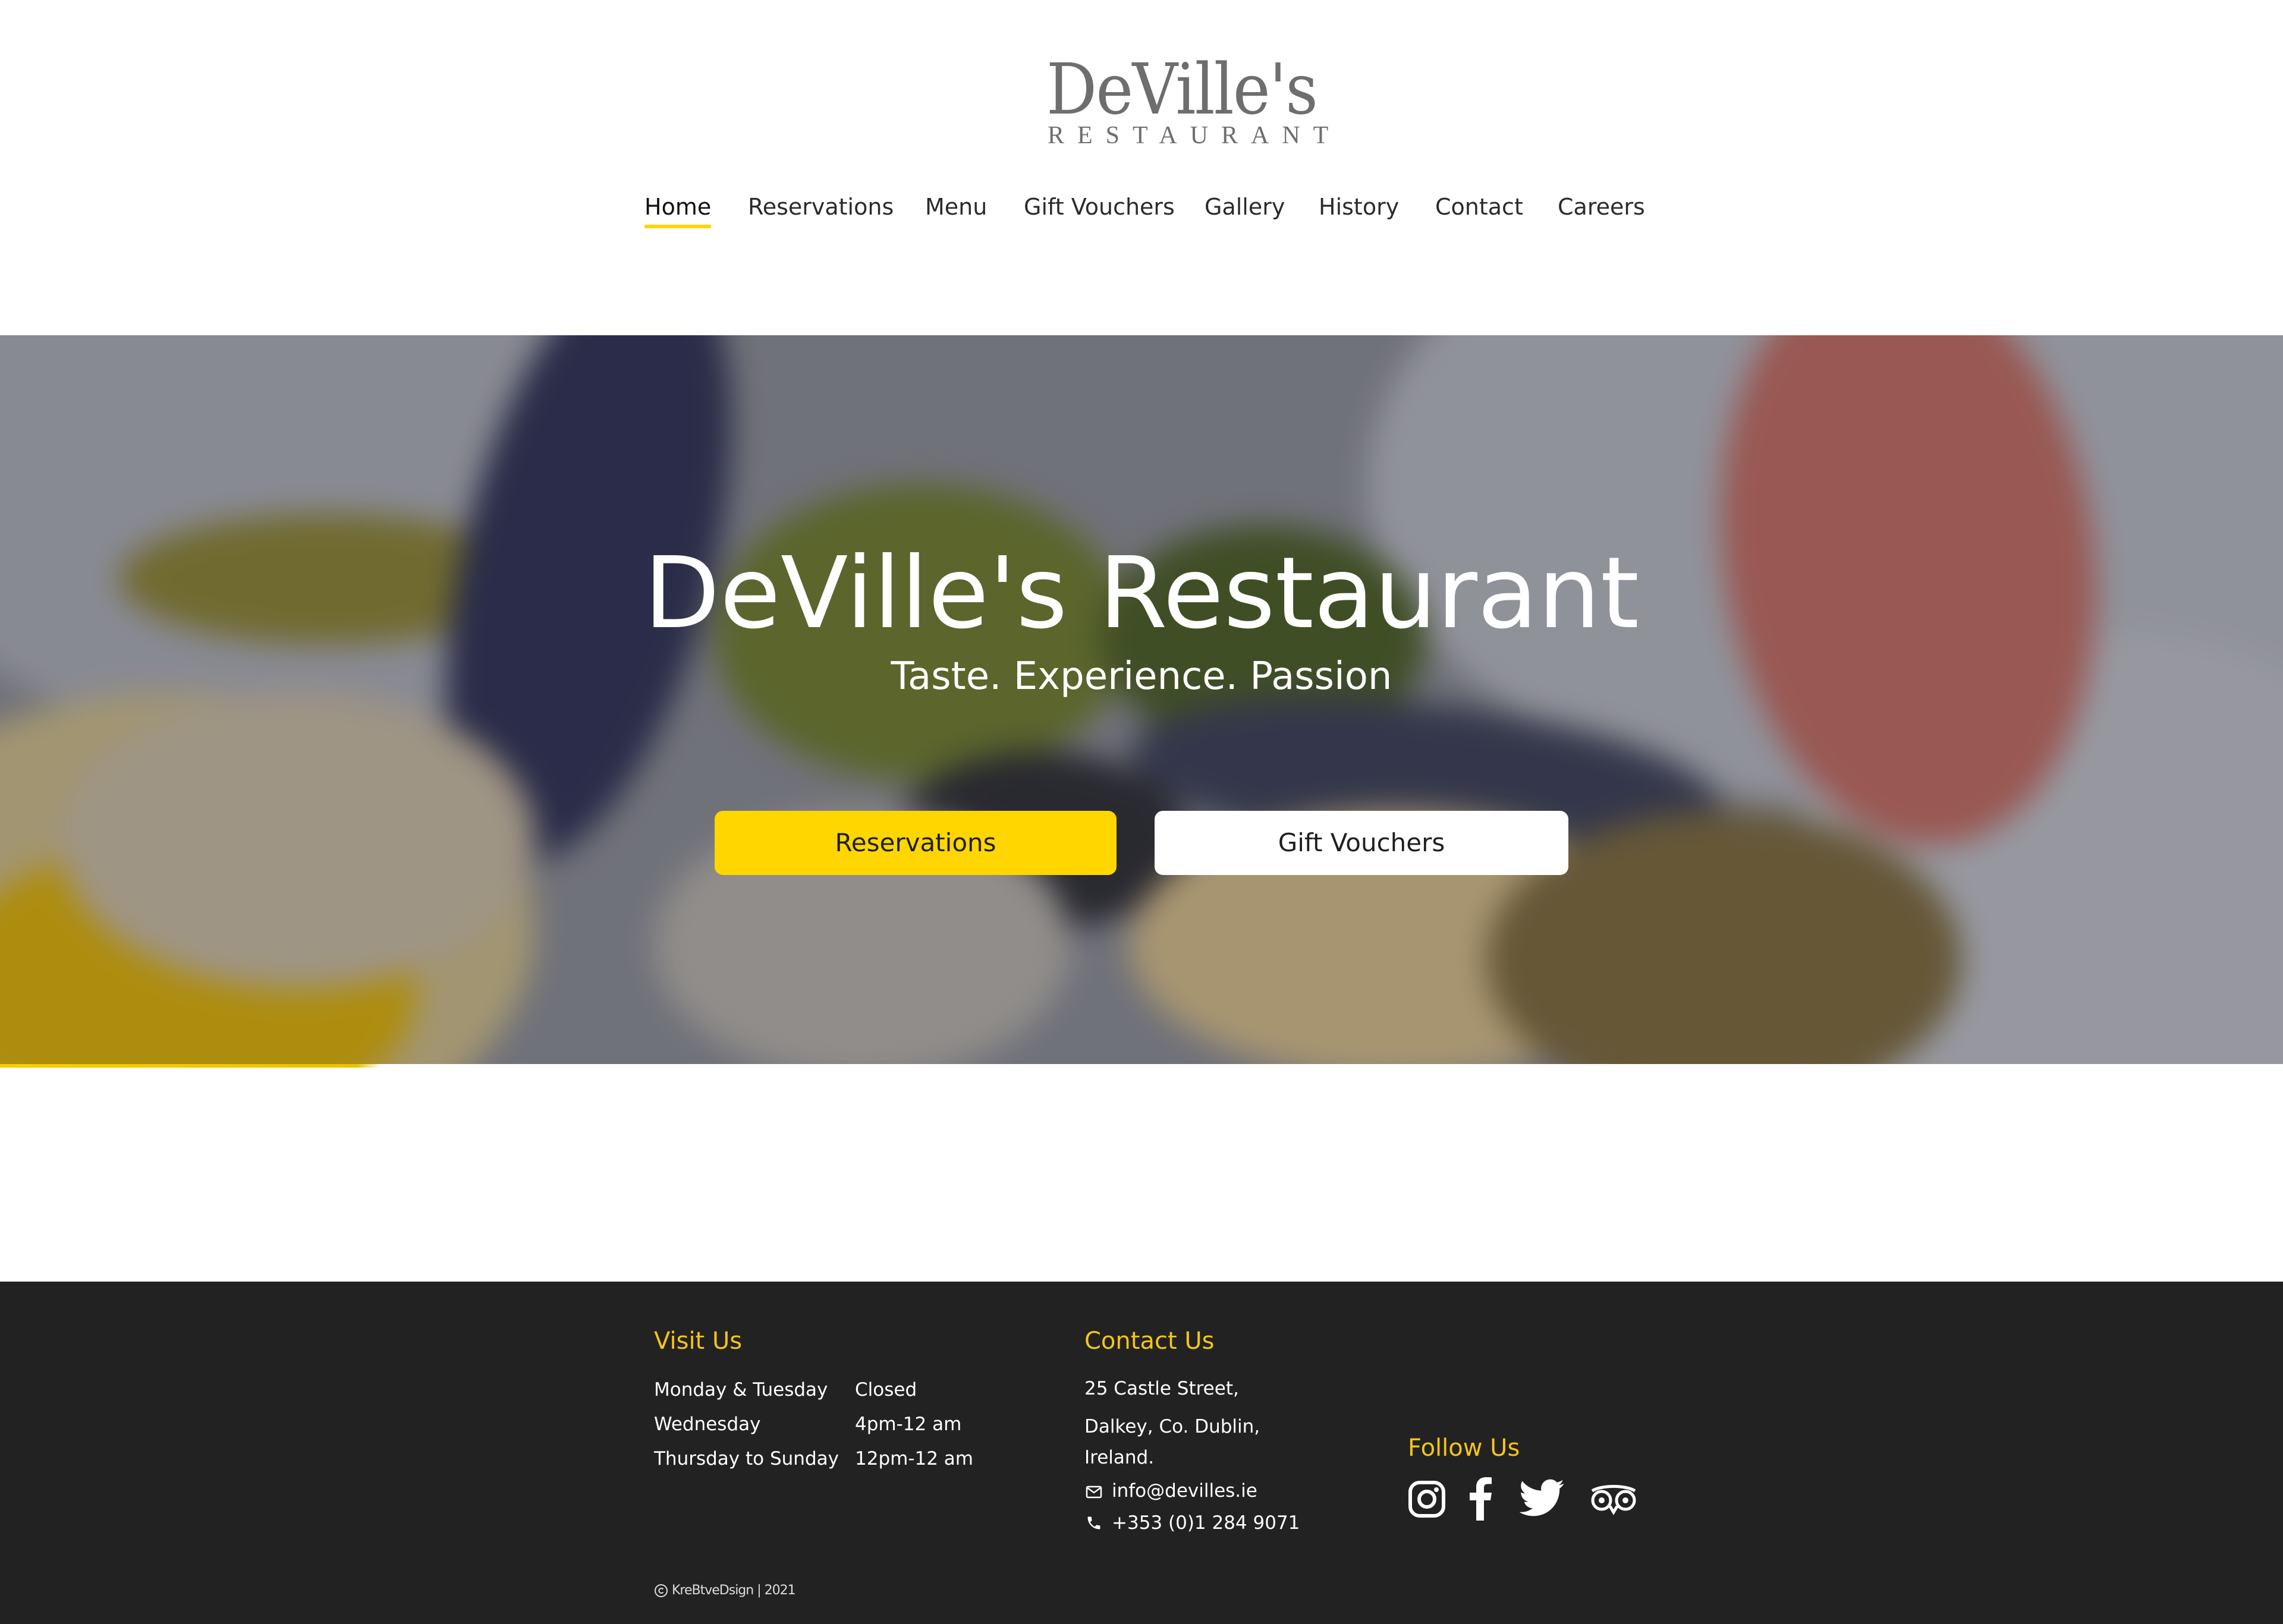 Image resolution: width=2283 pixels, height=1624 pixels. I want to click on hours-time: 4pm-12 am, so click(908, 1424).